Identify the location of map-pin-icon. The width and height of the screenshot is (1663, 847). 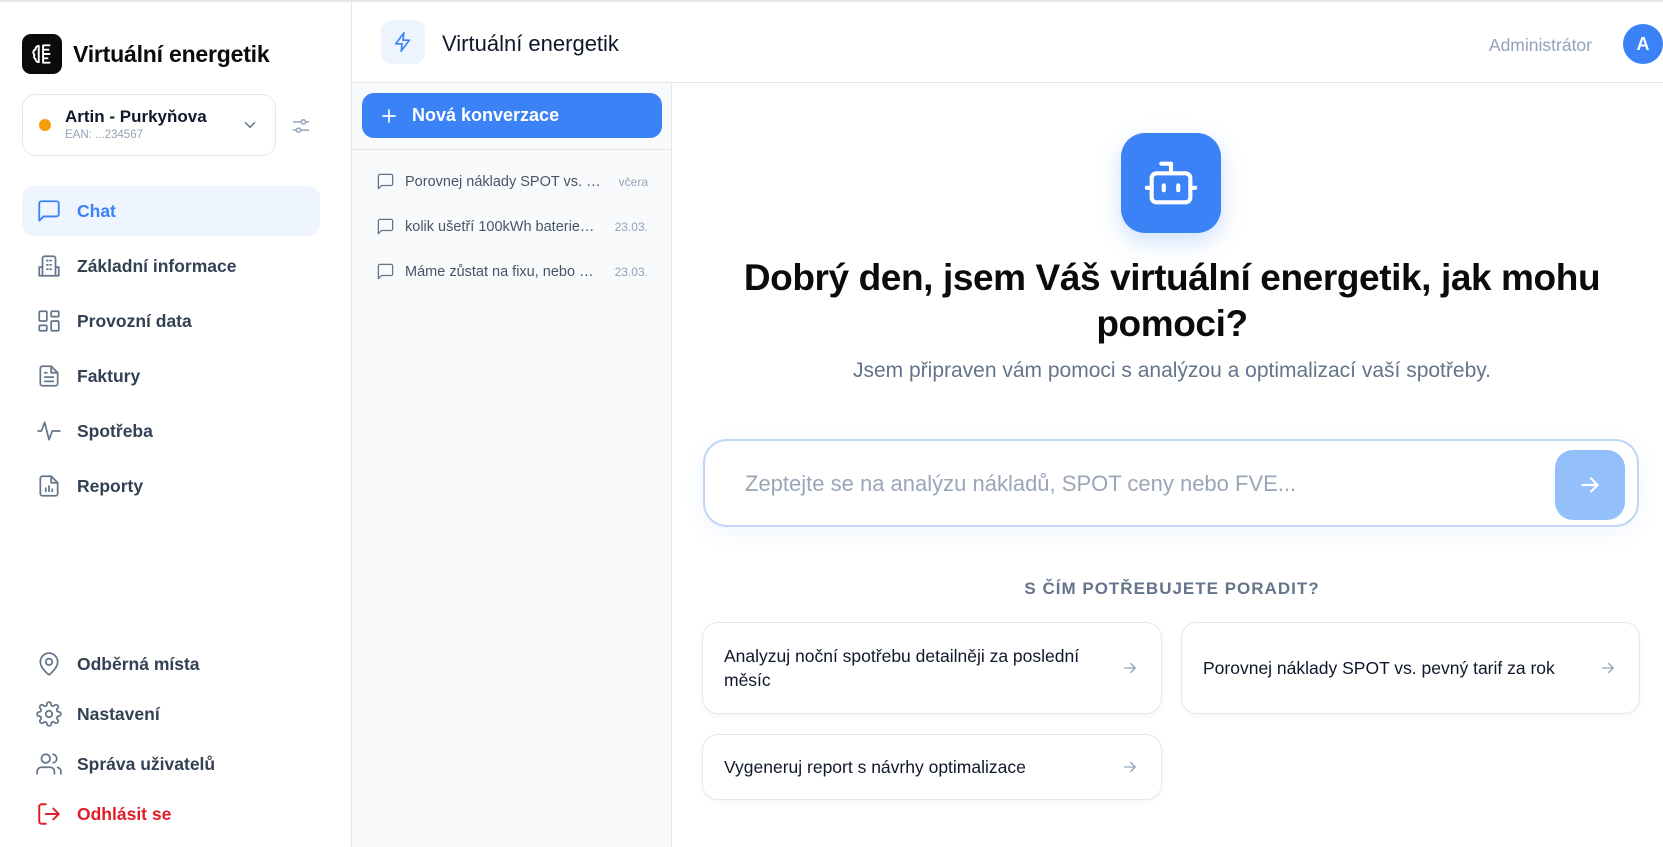
(49, 664).